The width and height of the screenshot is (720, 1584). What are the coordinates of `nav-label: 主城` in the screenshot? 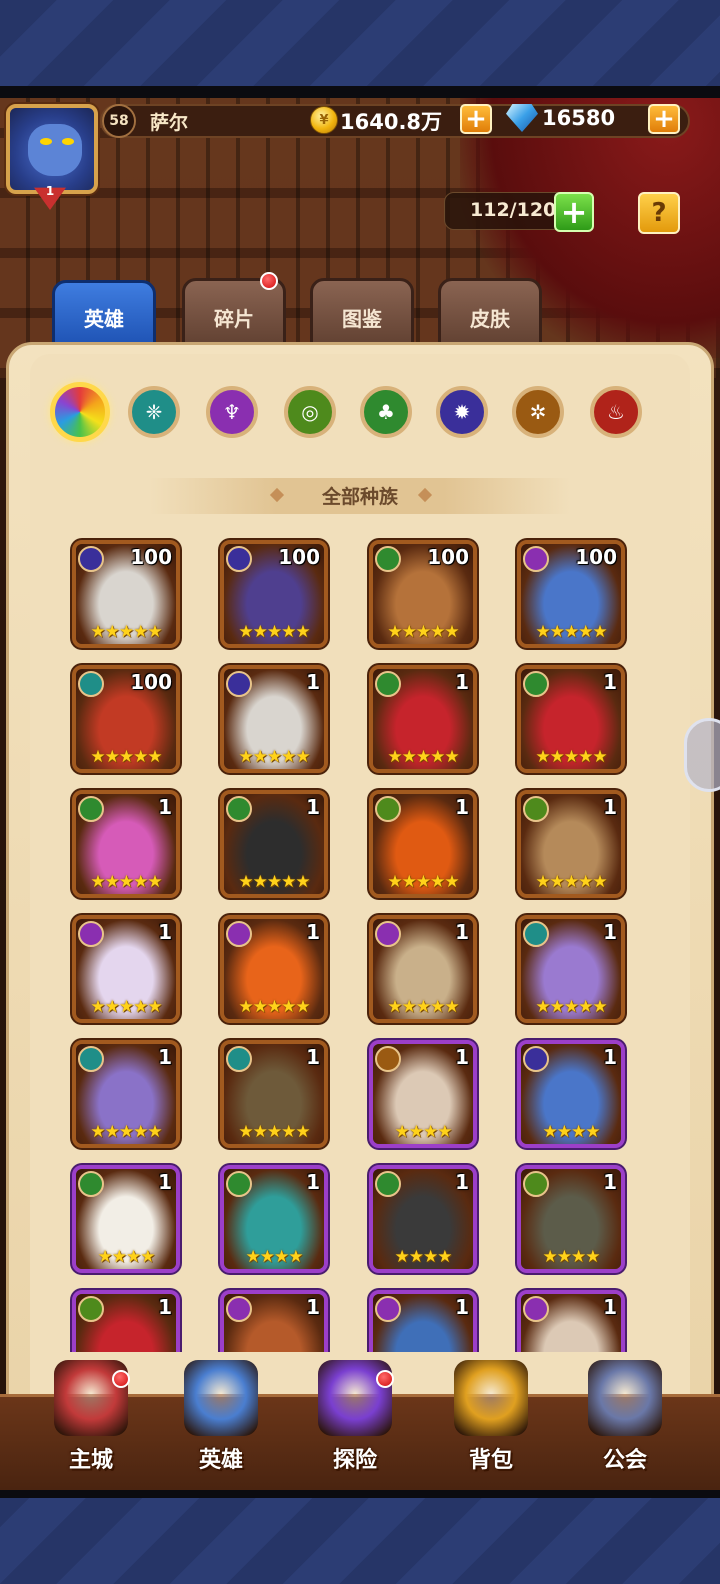 It's located at (90, 1460).